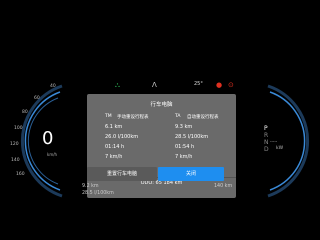 The height and width of the screenshot is (240, 320). Describe the element at coordinates (266, 142) in the screenshot. I see `gear-n: N` at that location.